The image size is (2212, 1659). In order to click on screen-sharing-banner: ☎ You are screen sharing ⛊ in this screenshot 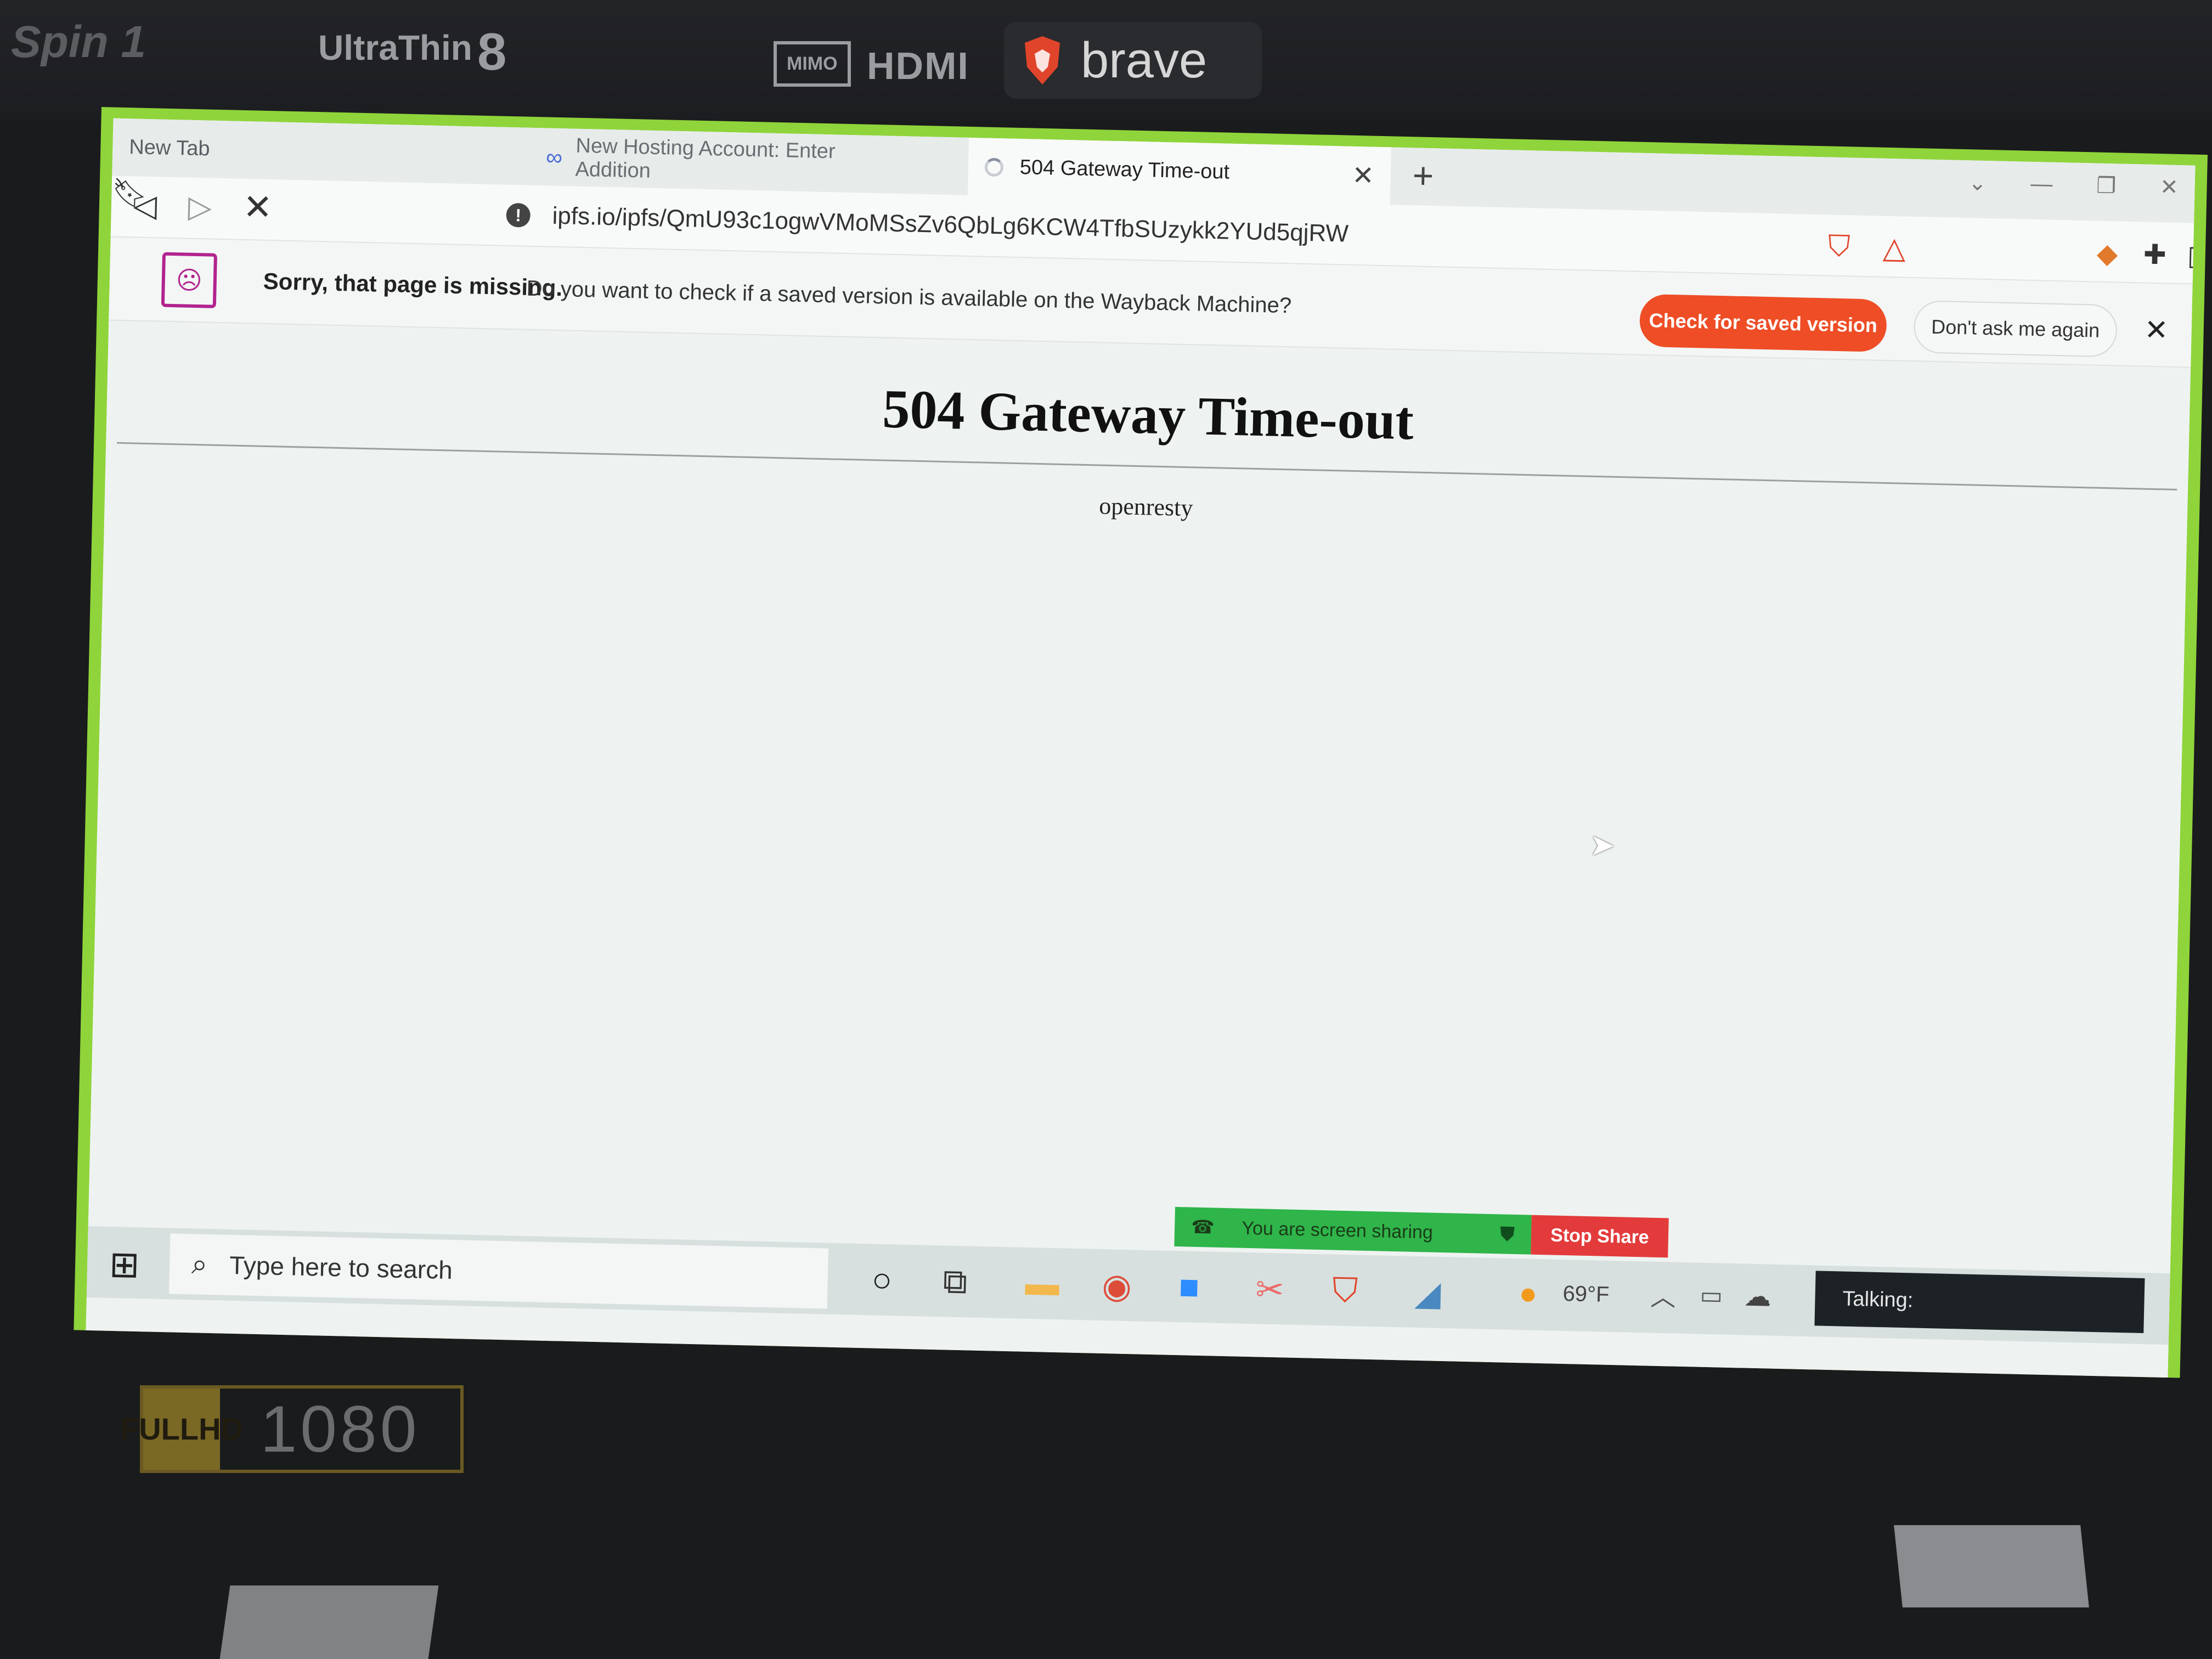, I will do `click(1353, 1231)`.